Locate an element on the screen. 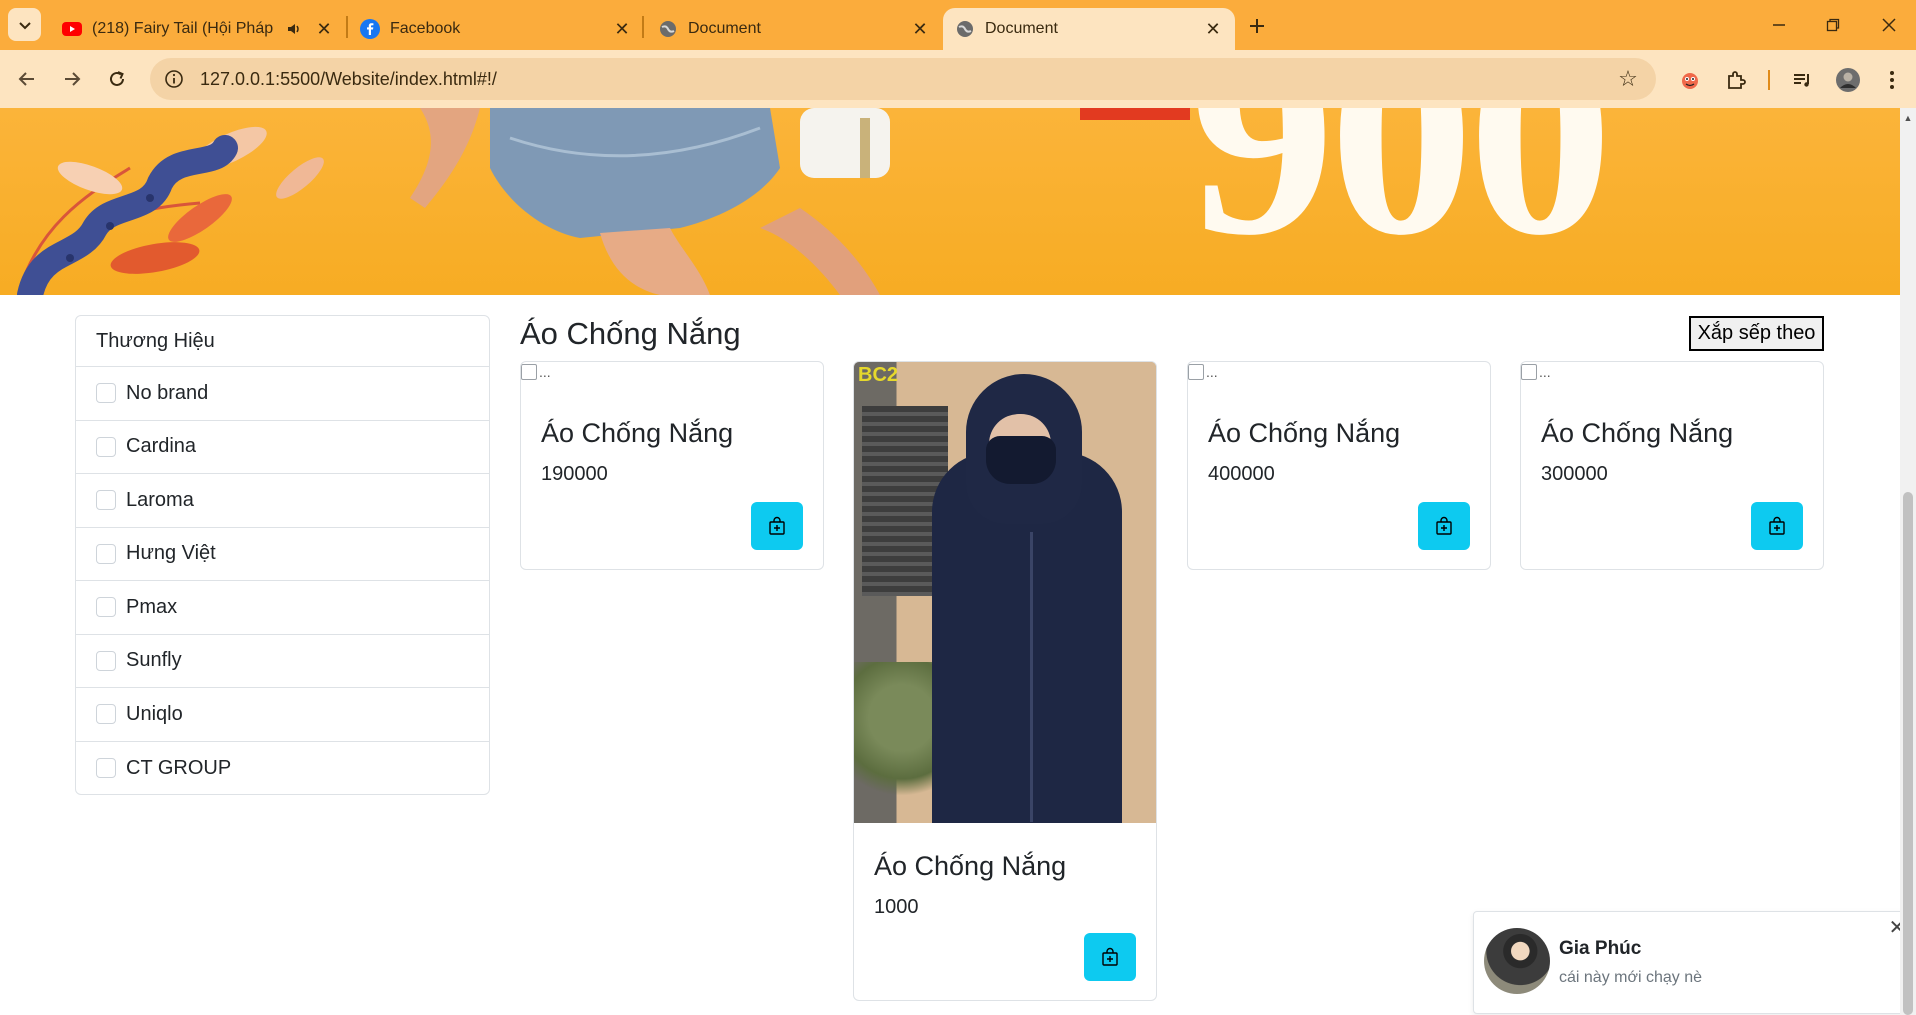  product-card: ... Áo Chống Nắng 300000 is located at coordinates (1672, 465).